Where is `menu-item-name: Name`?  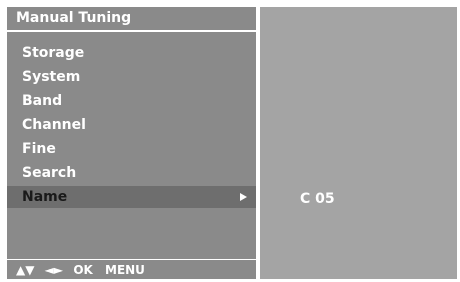 menu-item-name: Name is located at coordinates (131, 197).